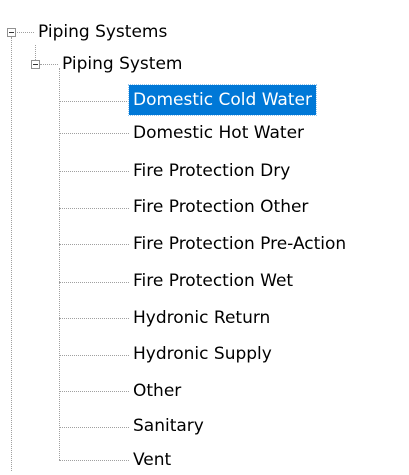  I want to click on tree-node-sanitary: Sanitary, so click(168, 426).